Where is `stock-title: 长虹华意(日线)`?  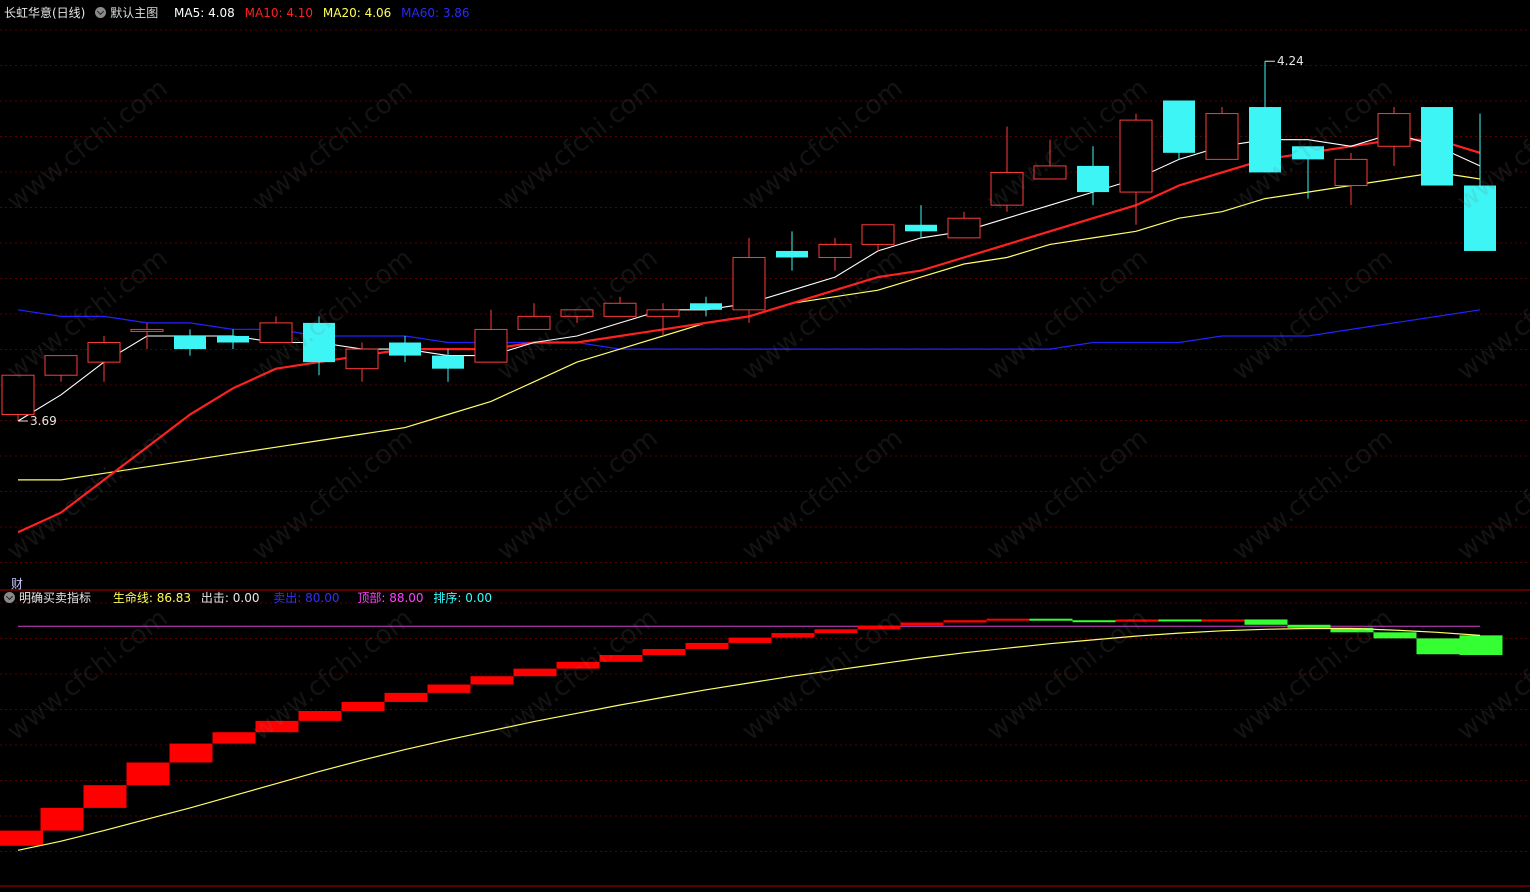 stock-title: 长虹华意(日线) is located at coordinates (44, 13).